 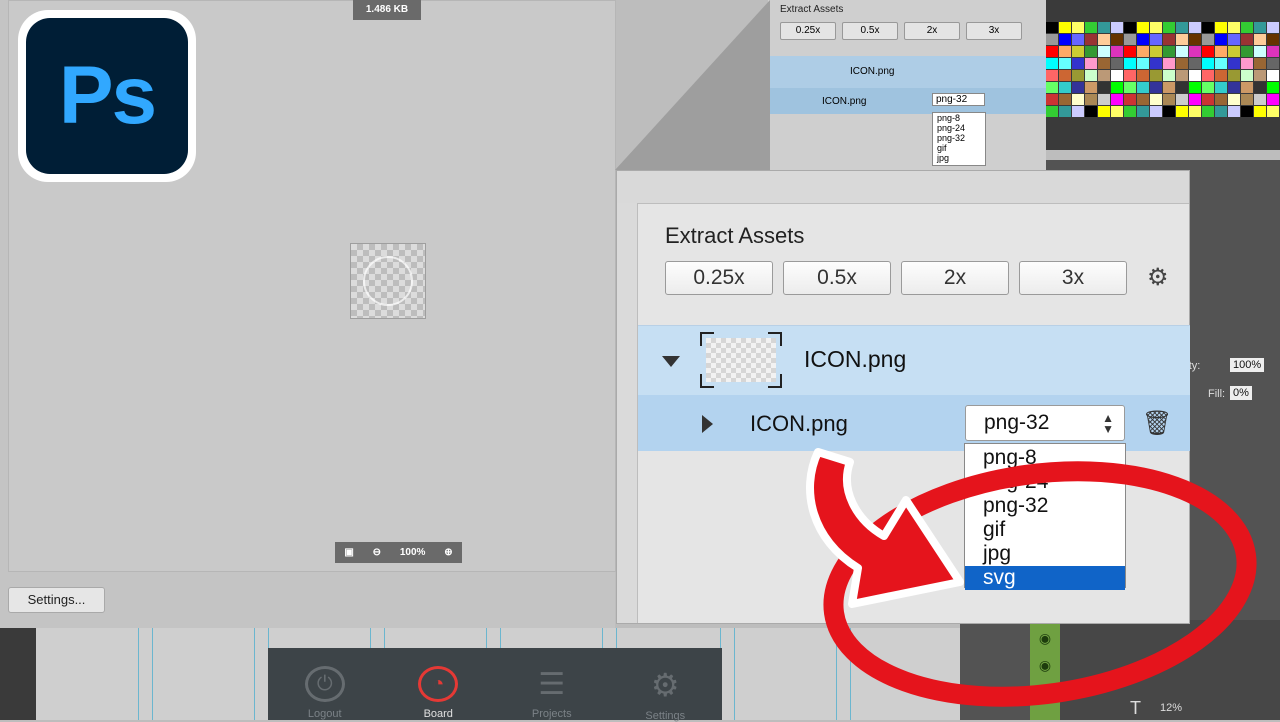 I want to click on bg-scale-button: 2x, so click(x=932, y=31).